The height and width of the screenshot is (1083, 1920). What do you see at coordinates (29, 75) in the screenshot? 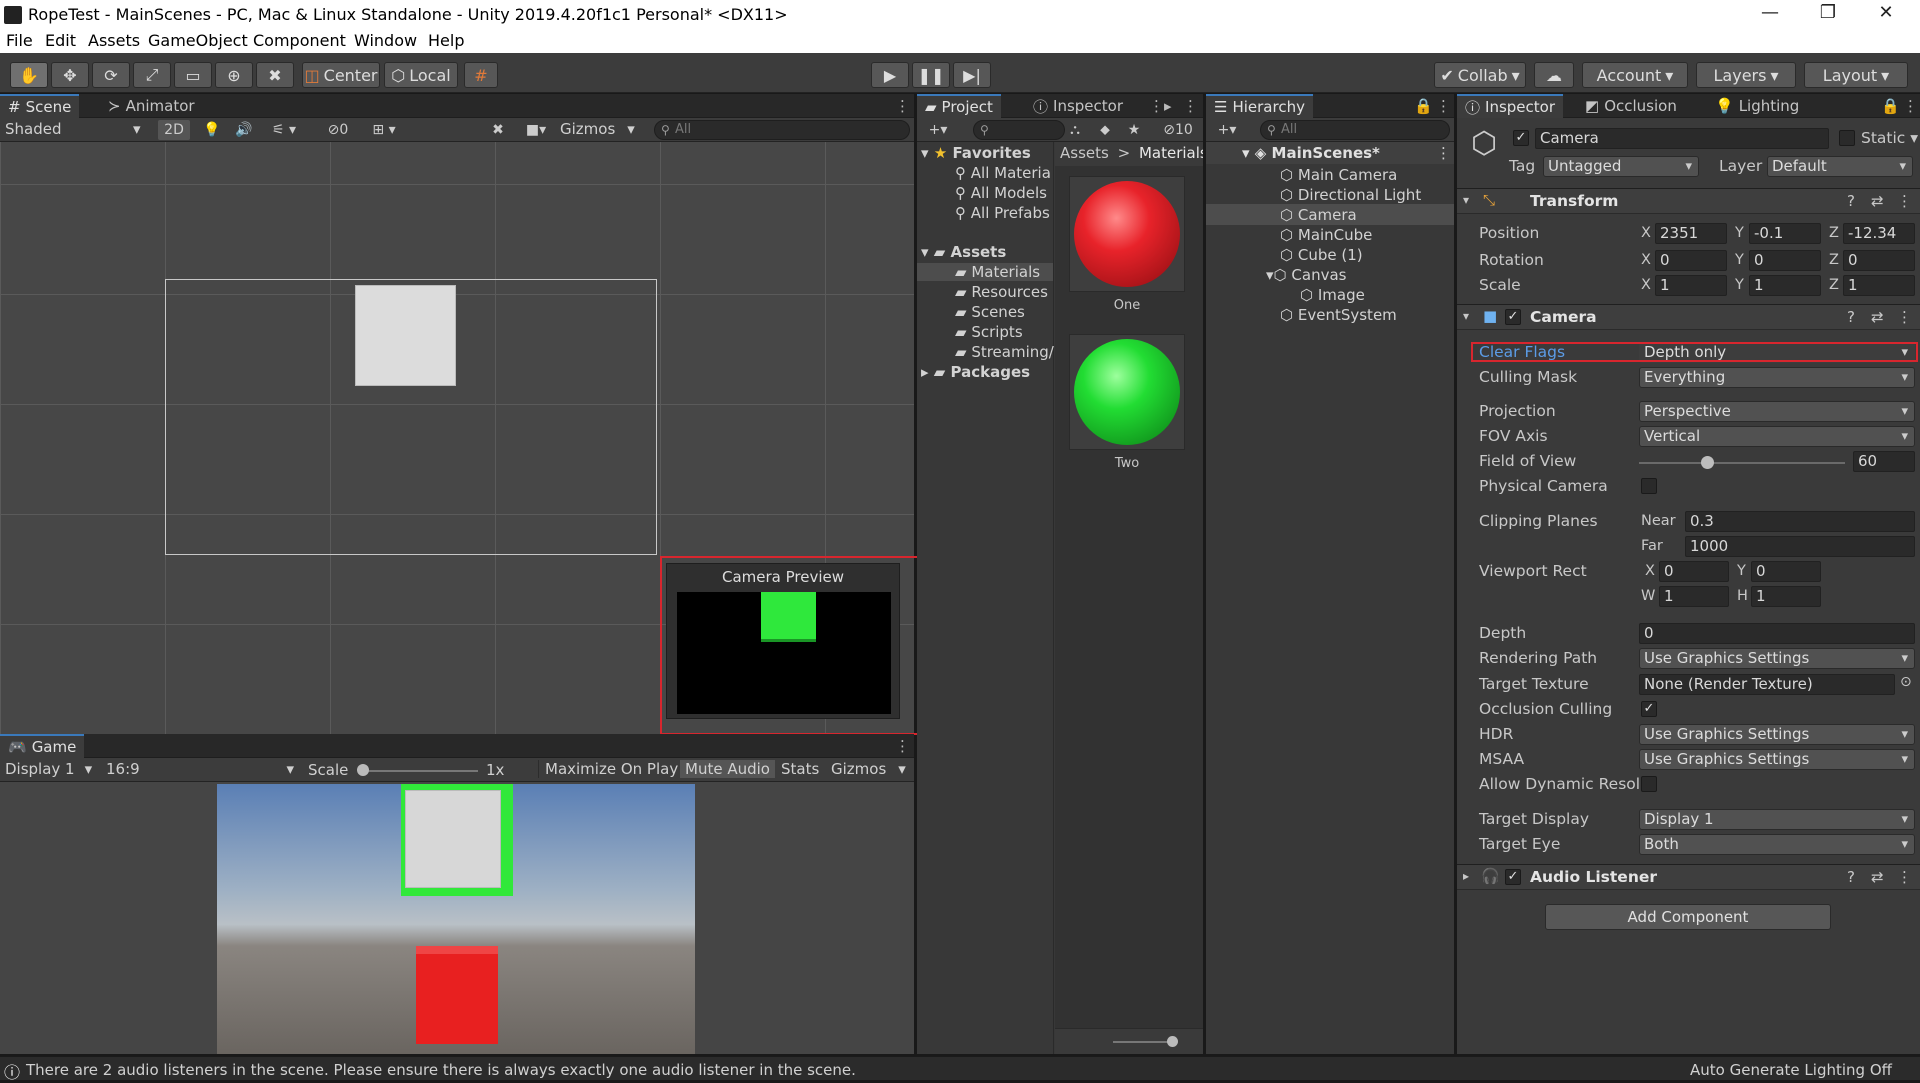
I see `hand-tool-icon: ✋` at bounding box center [29, 75].